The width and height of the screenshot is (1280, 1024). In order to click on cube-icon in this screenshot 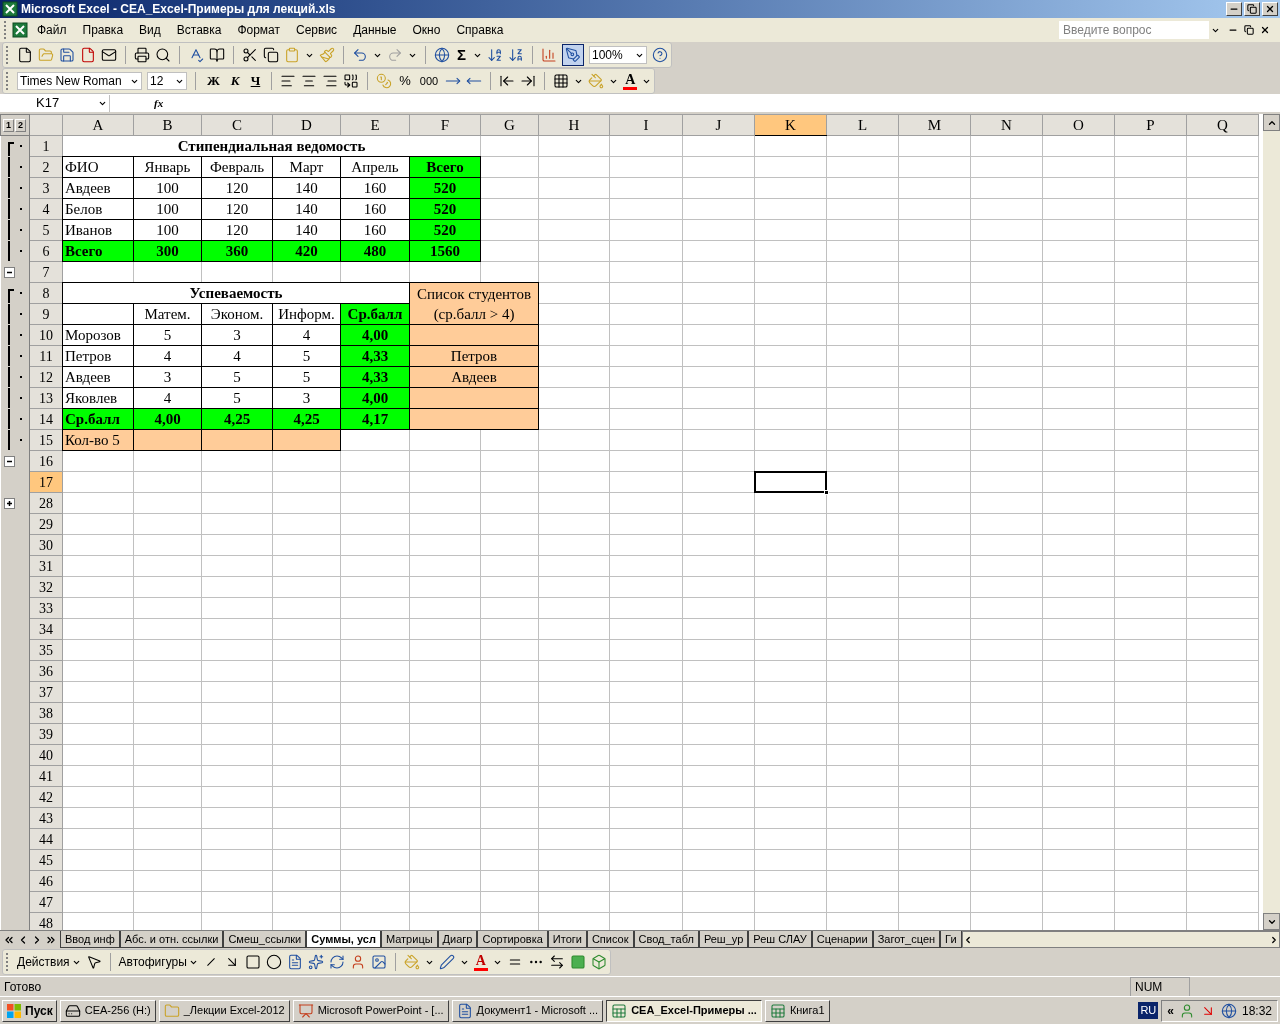, I will do `click(599, 962)`.